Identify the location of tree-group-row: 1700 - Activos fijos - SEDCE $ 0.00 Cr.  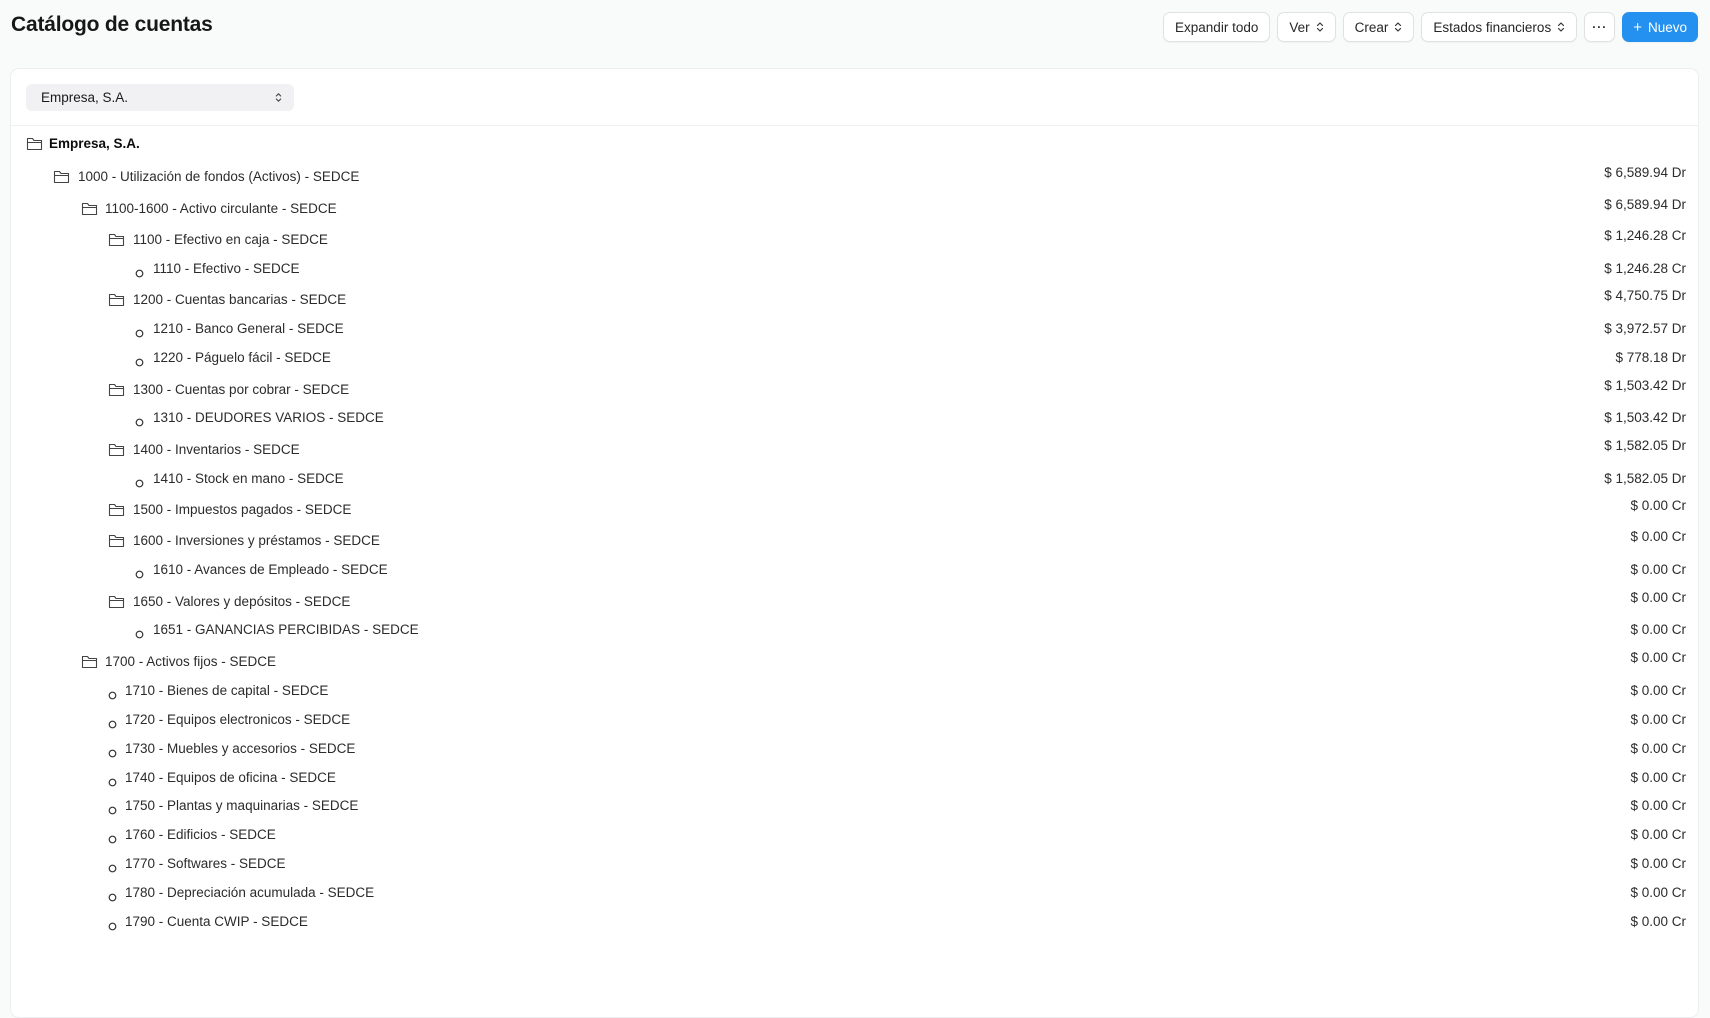
(854, 662).